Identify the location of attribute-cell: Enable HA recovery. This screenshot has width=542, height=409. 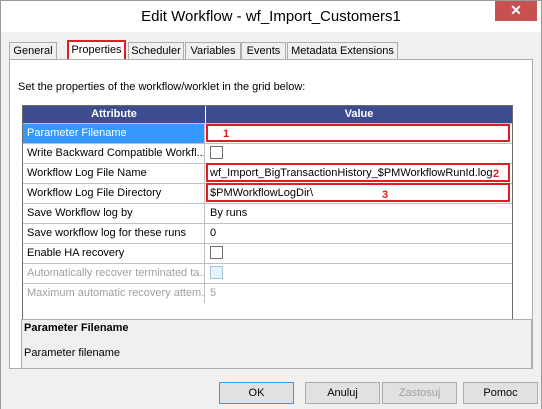
(114, 253).